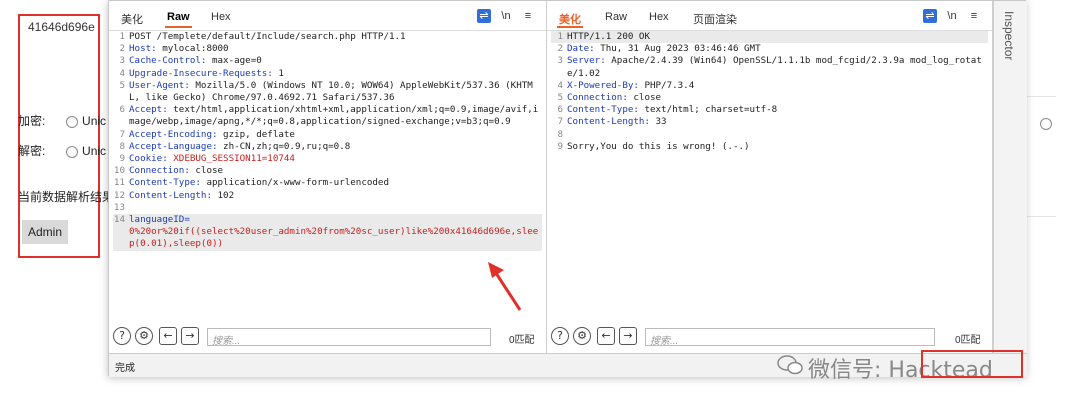  I want to click on line-number: 3, so click(560, 61).